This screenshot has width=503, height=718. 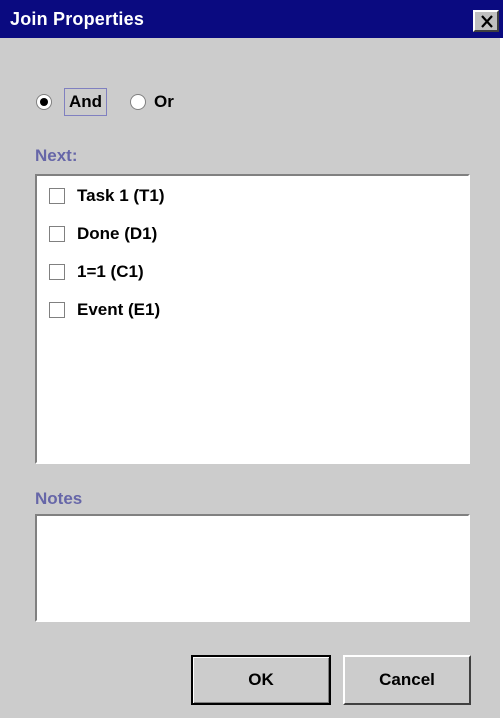 I want to click on next-label: Next:, so click(x=56, y=155).